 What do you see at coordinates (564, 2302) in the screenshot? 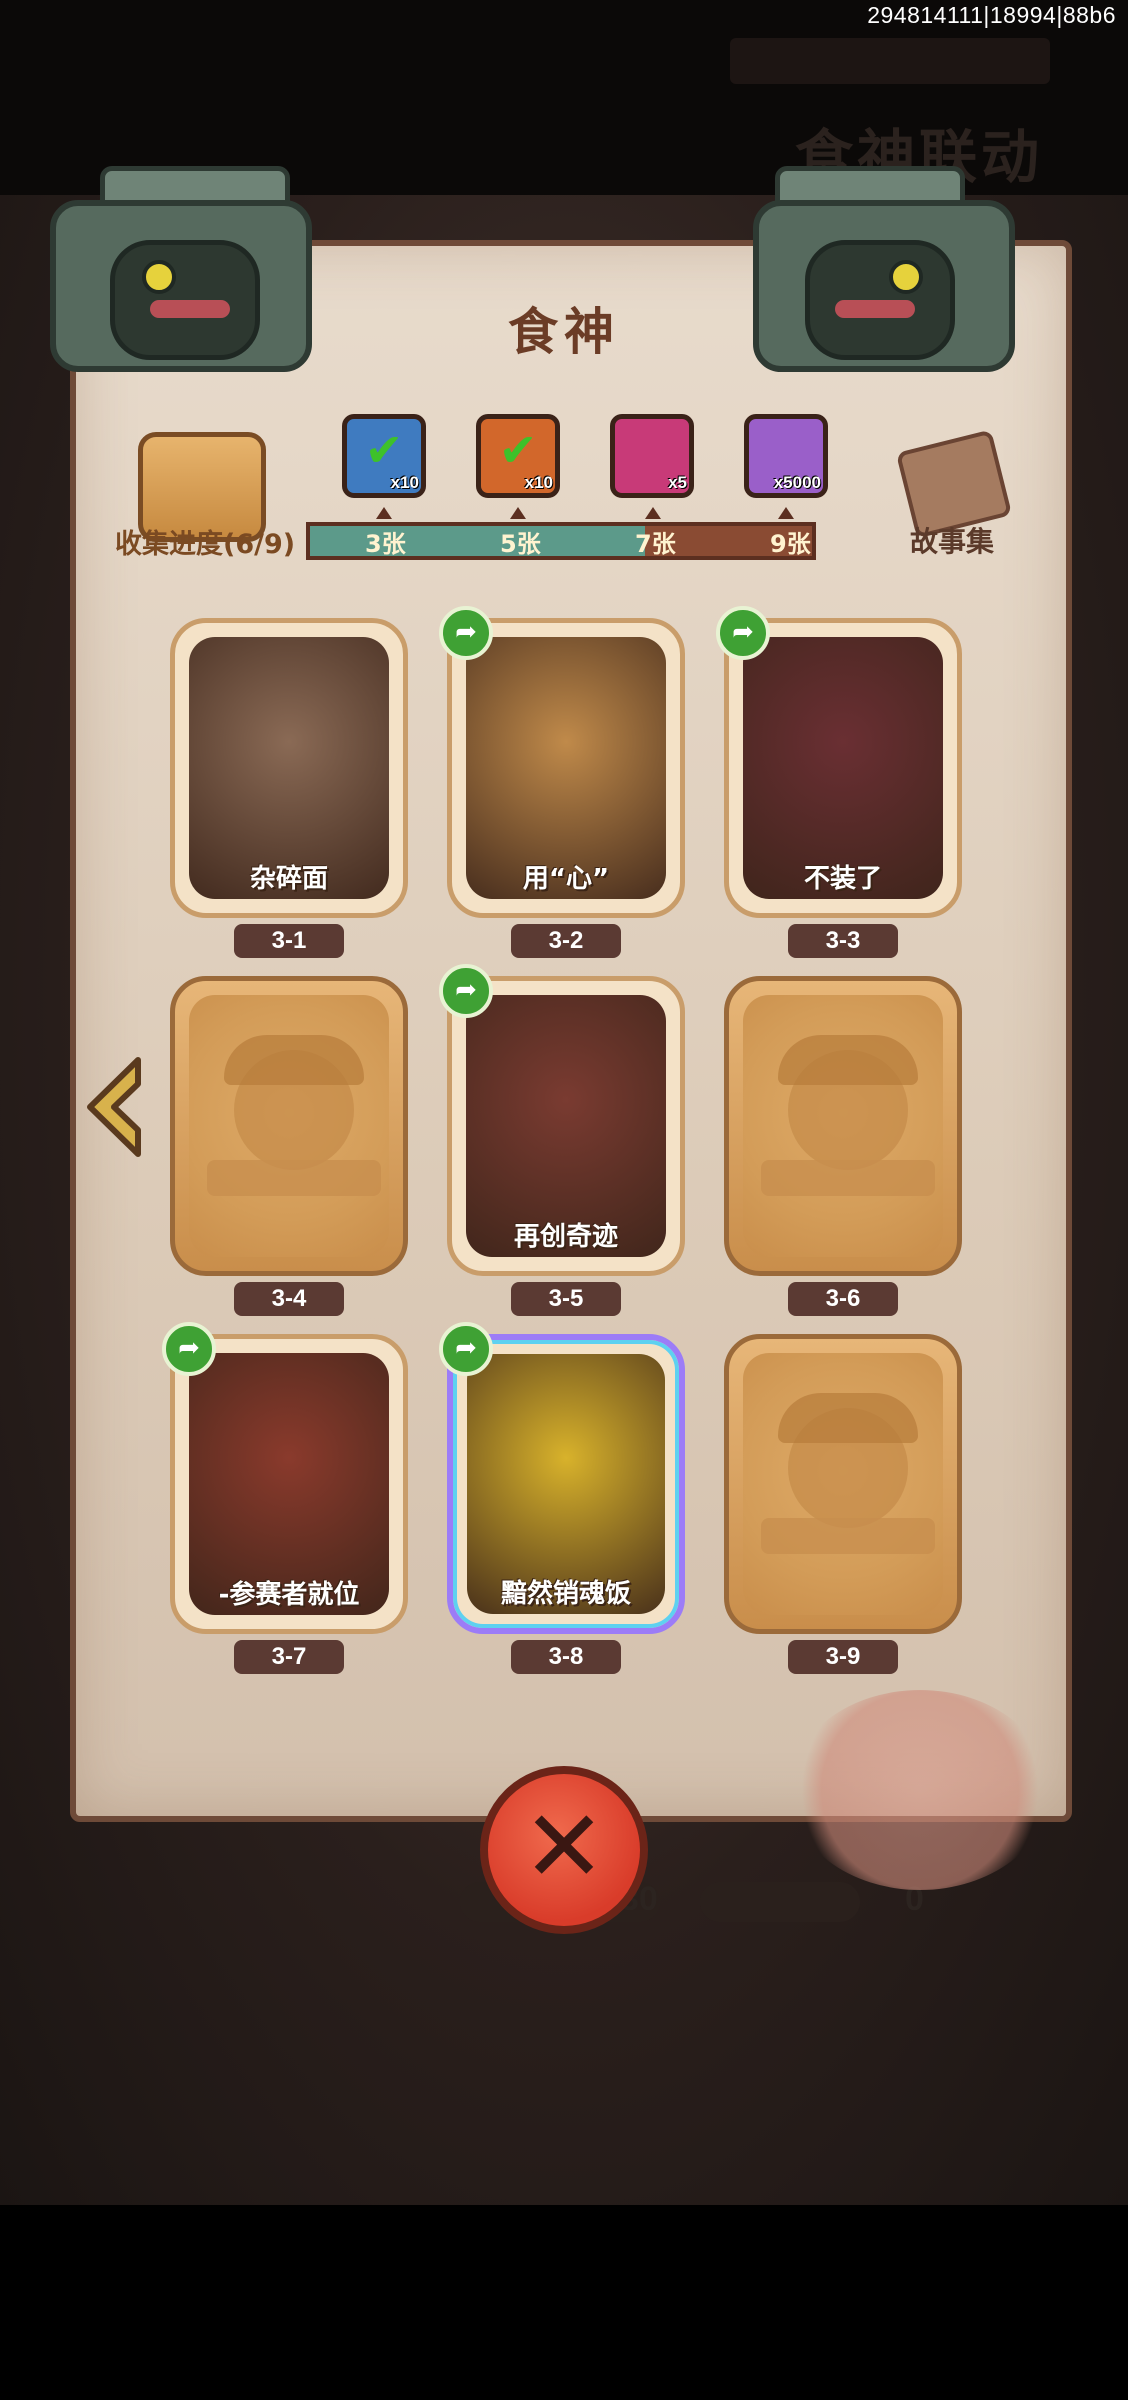
I see `bottom-letterbox` at bounding box center [564, 2302].